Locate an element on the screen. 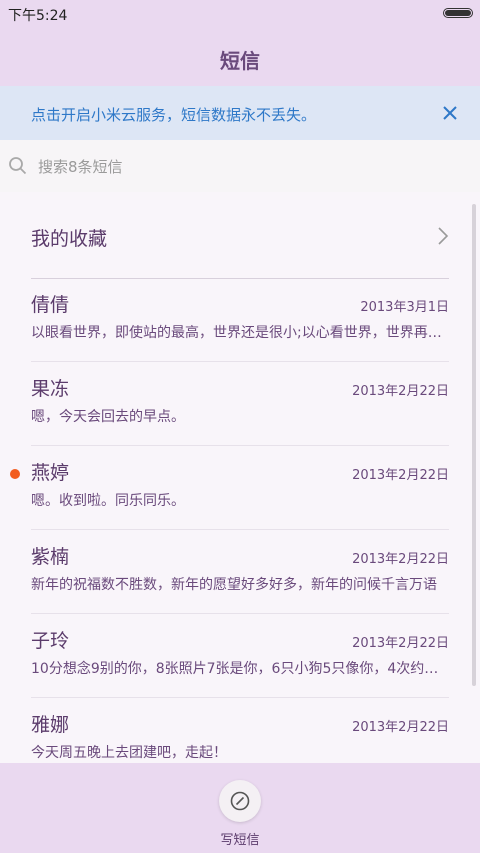 This screenshot has width=480, height=853. message-preview: 嗯。收到啦。同乐同乐。 is located at coordinates (108, 501).